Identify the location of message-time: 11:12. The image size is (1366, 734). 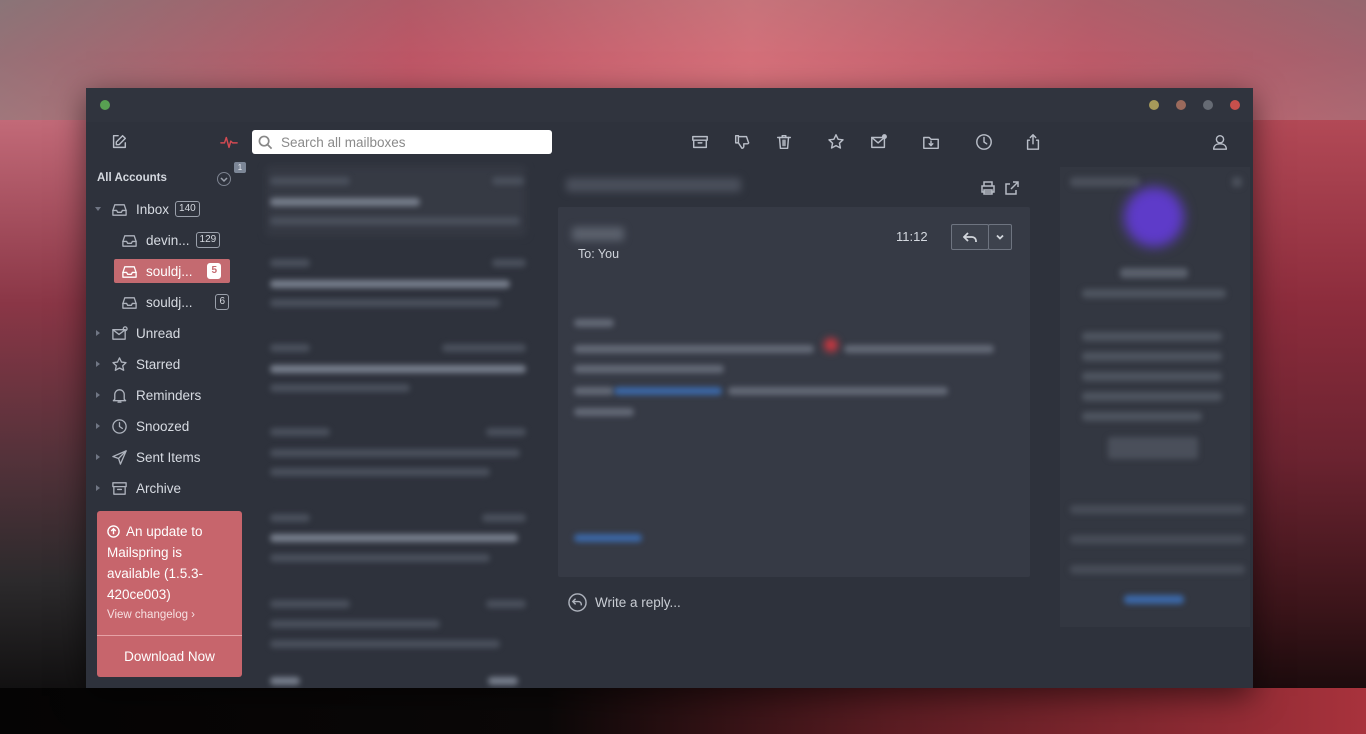
(912, 236).